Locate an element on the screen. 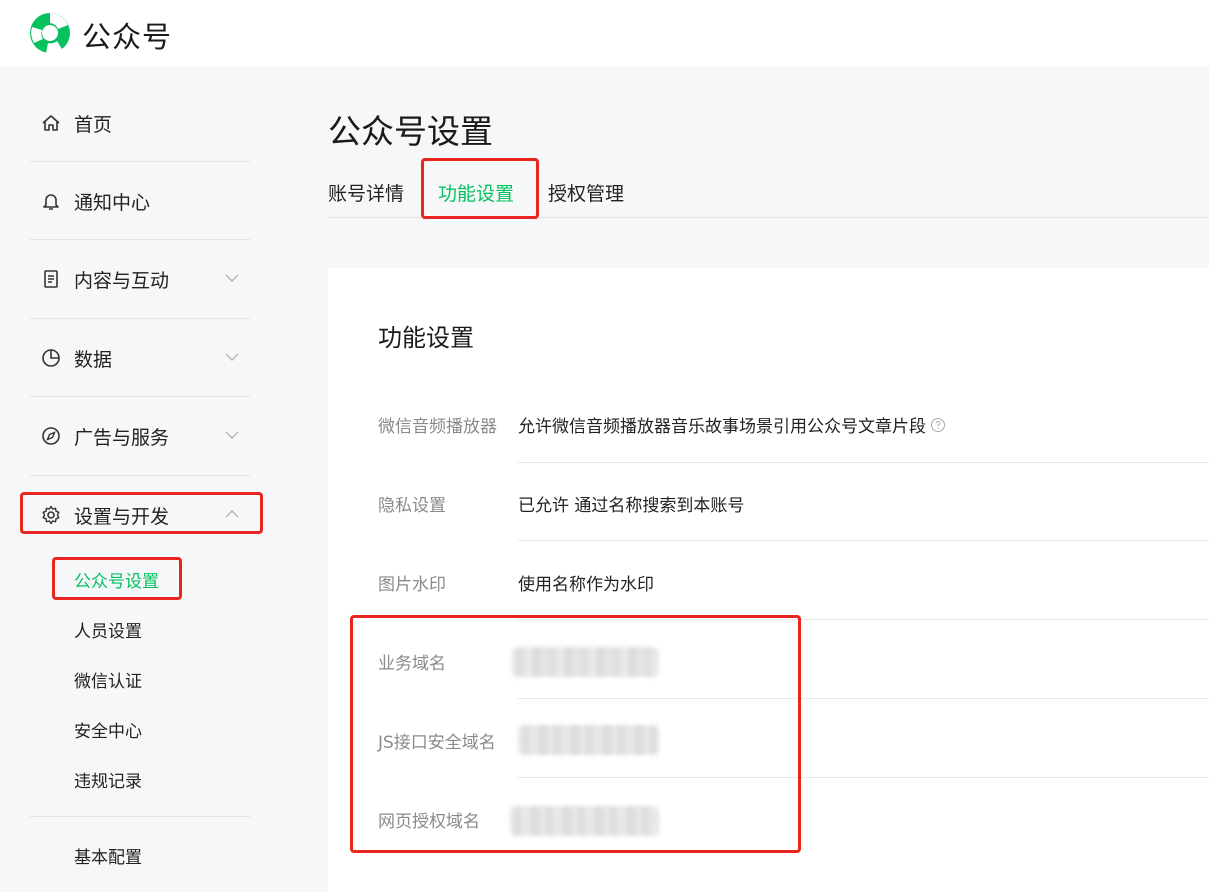 The width and height of the screenshot is (1209, 892). sidebar-item-settings-dev: 设置与开发 is located at coordinates (140, 515).